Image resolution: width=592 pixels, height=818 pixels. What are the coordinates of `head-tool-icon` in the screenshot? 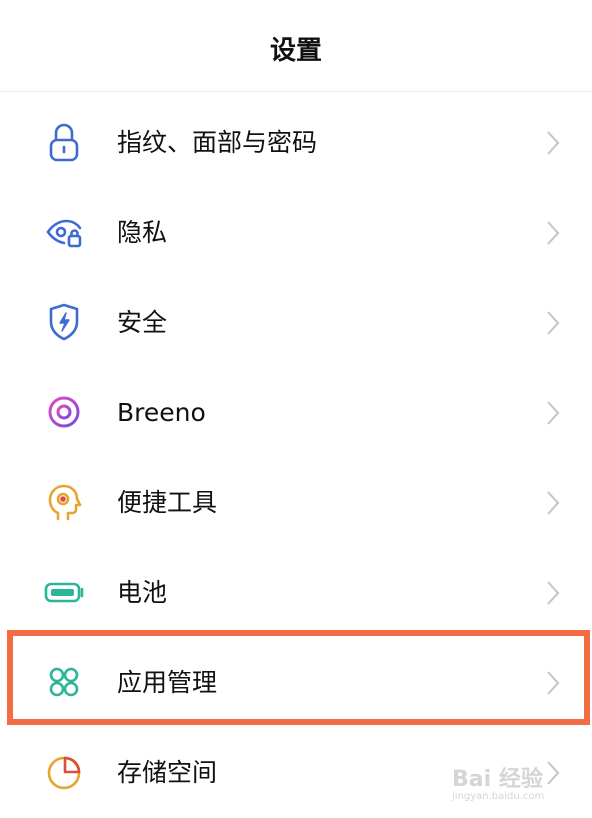 It's located at (64, 502).